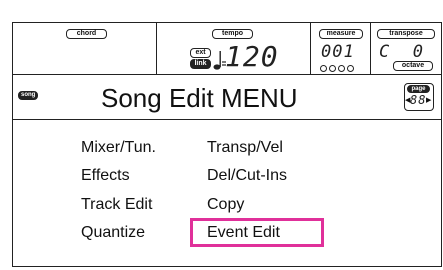 The width and height of the screenshot is (443, 270). Describe the element at coordinates (200, 64) in the screenshot. I see `tempo-link-badge: link` at that location.